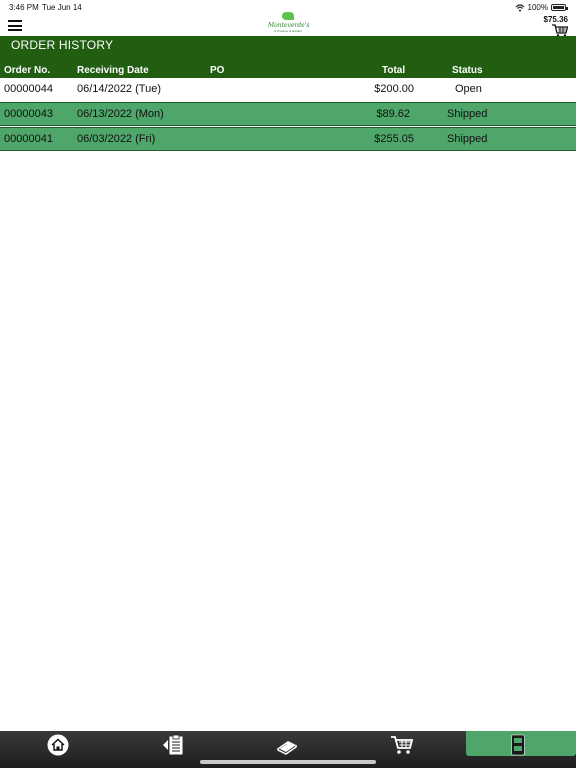 The width and height of the screenshot is (576, 768). What do you see at coordinates (28, 139) in the screenshot?
I see `order-number: 00000041` at bounding box center [28, 139].